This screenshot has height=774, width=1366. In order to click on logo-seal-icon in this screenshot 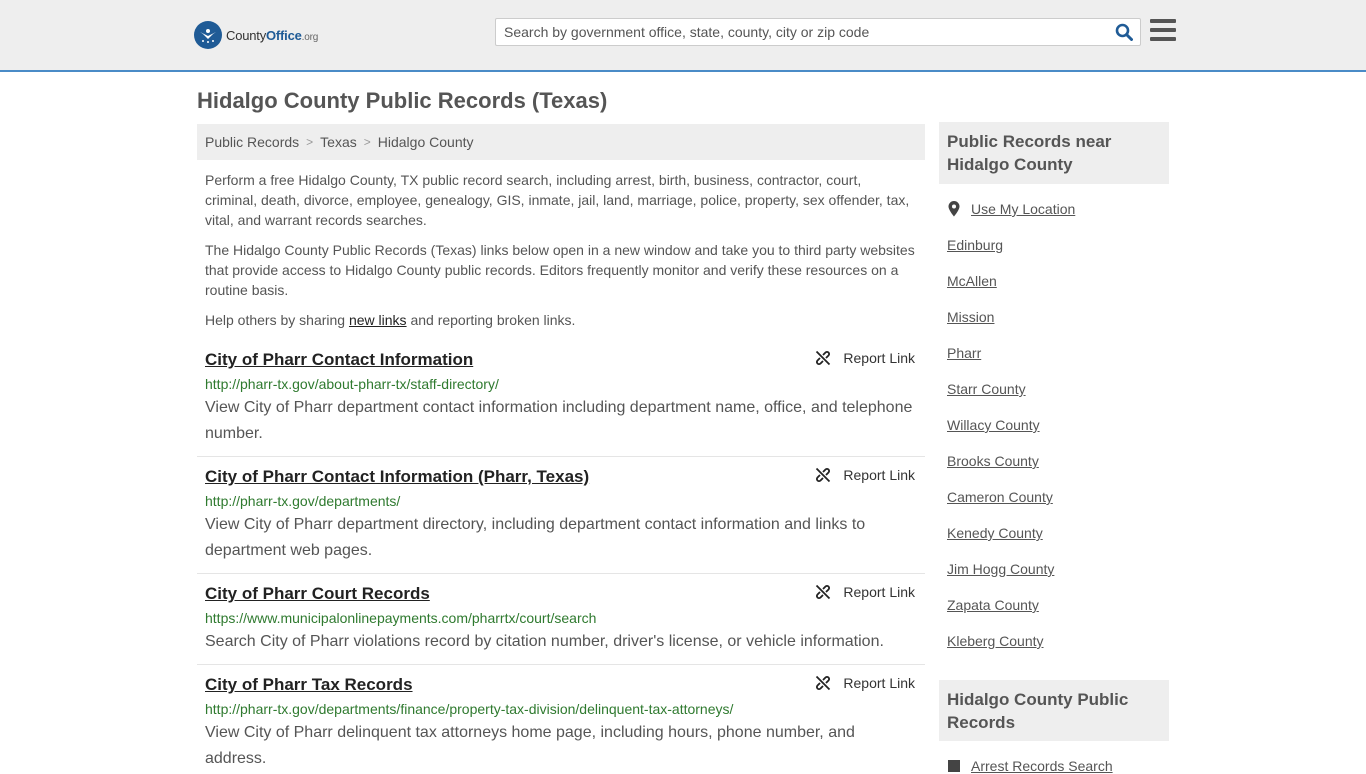, I will do `click(208, 35)`.